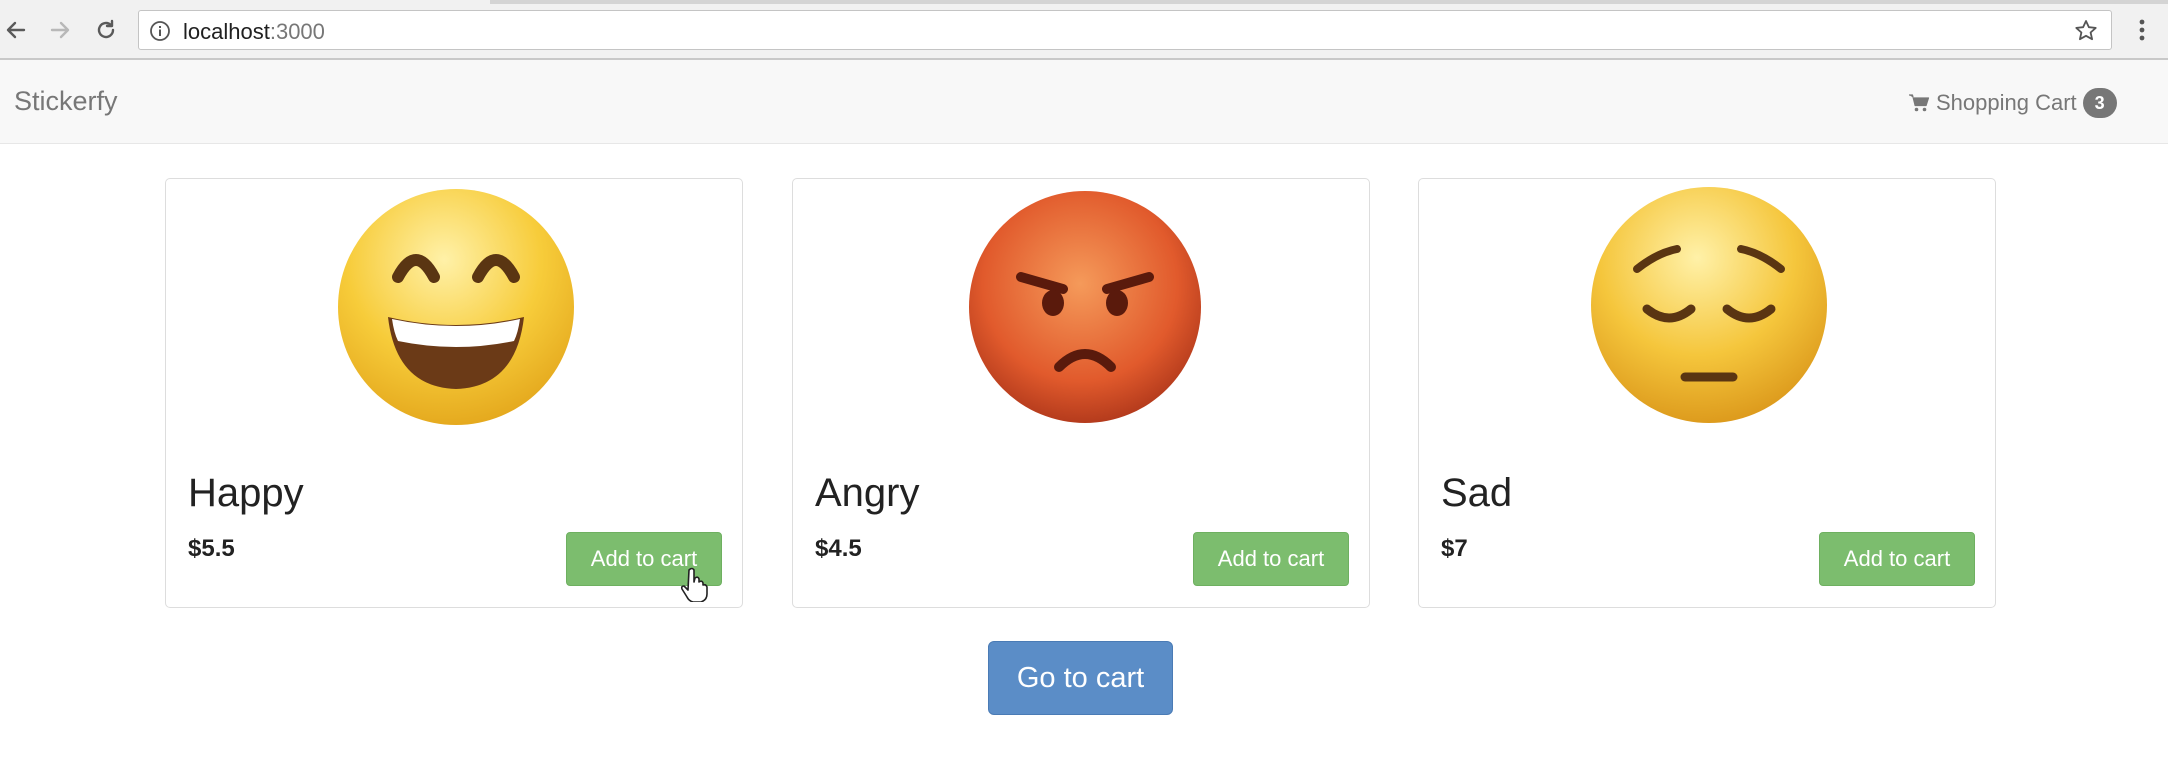 This screenshot has height=770, width=2168. Describe the element at coordinates (106, 30) in the screenshot. I see `reload-icon` at that location.